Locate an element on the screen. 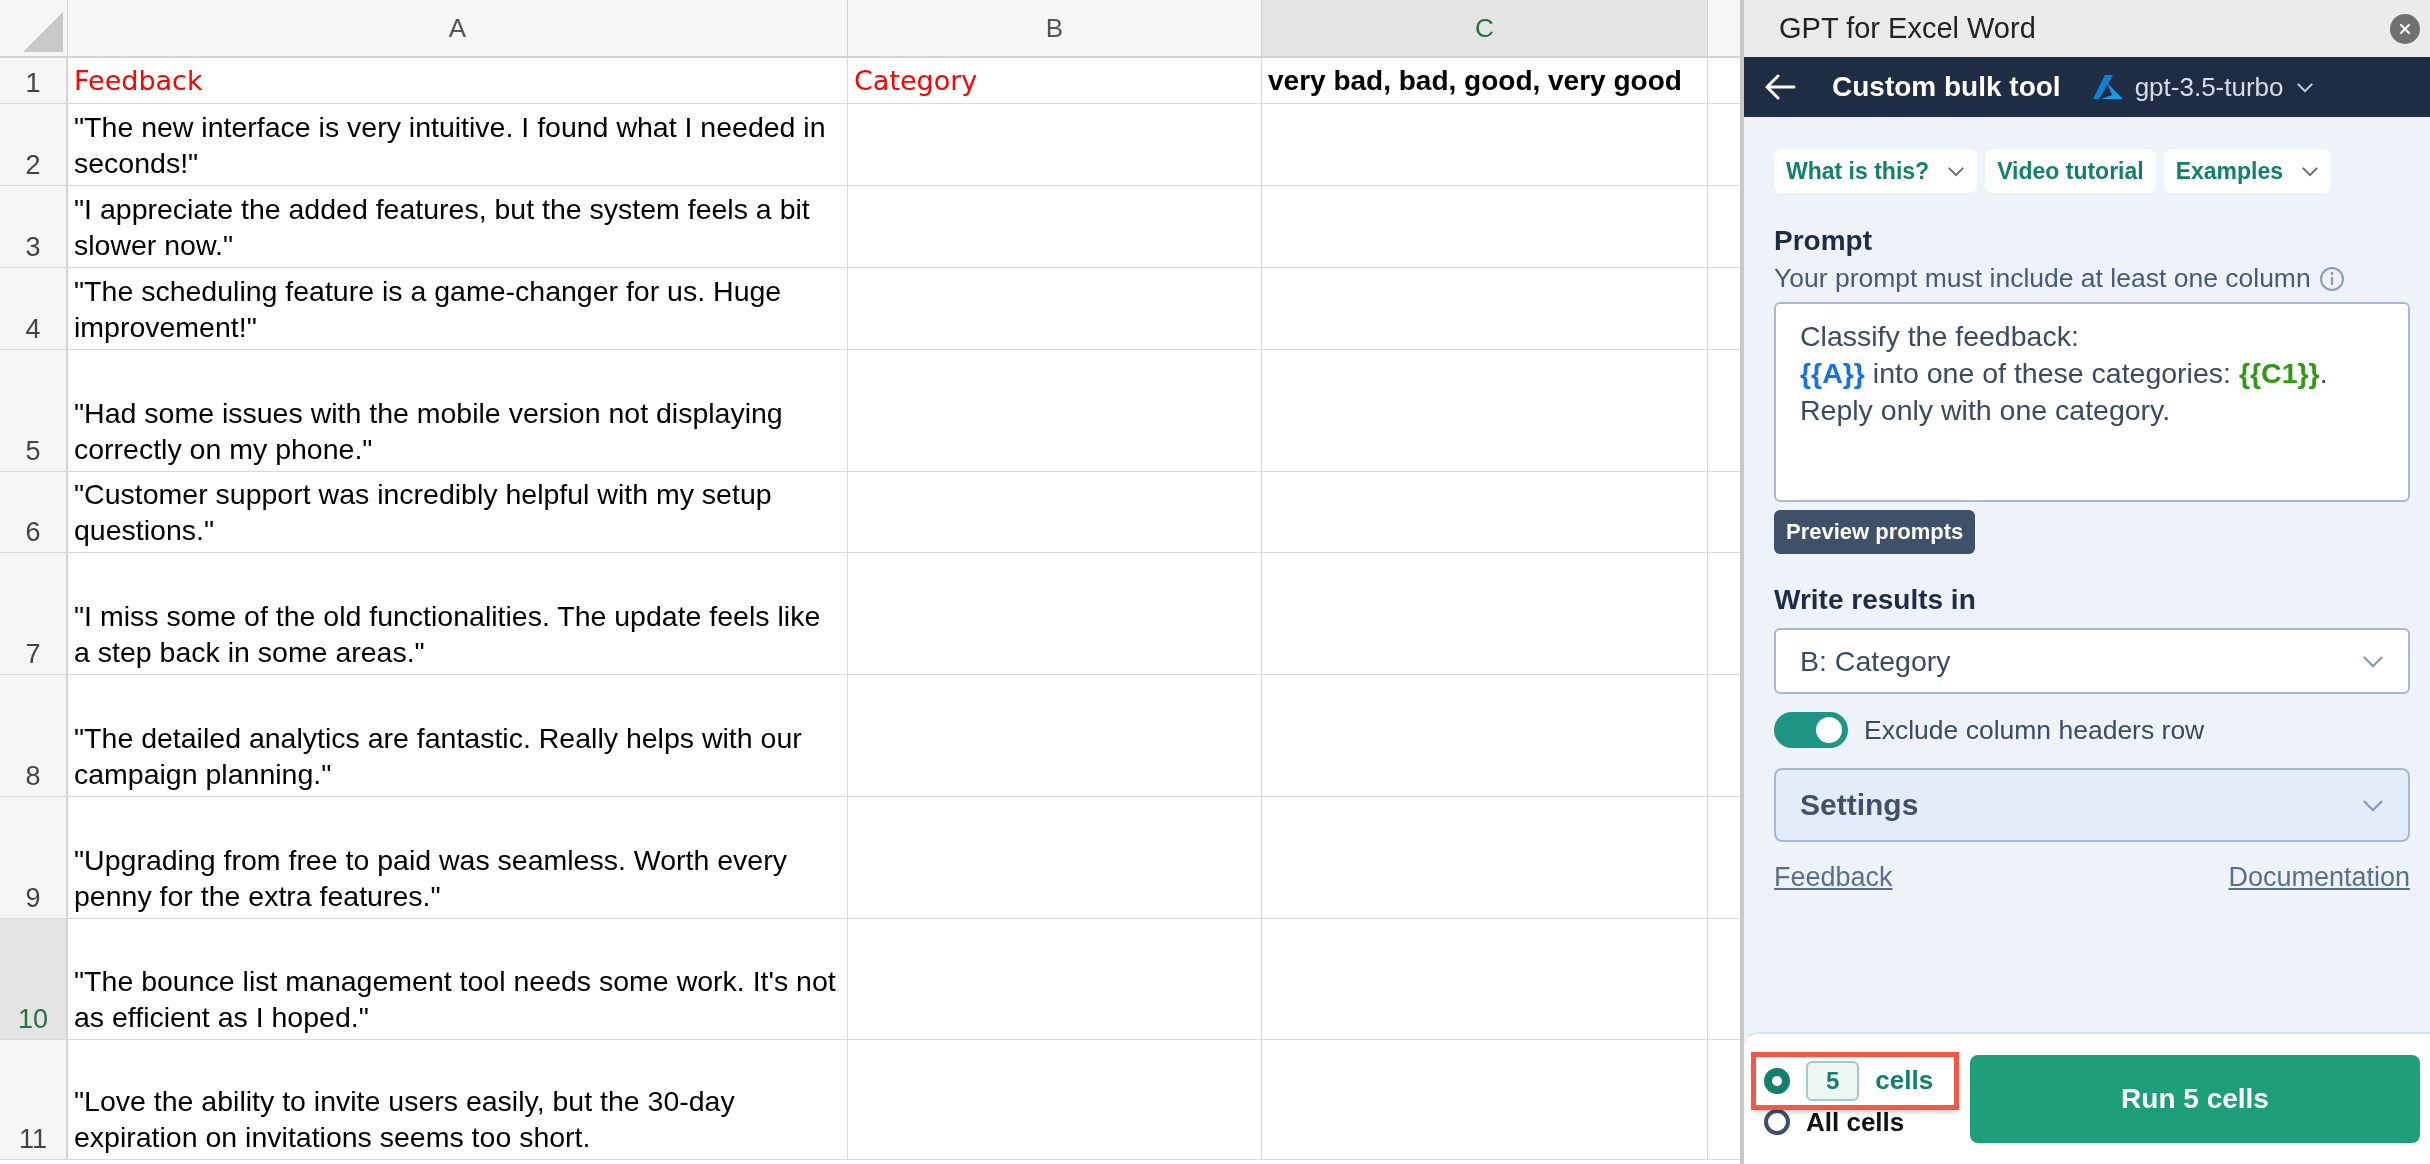  row-header: 3 is located at coordinates (34, 226).